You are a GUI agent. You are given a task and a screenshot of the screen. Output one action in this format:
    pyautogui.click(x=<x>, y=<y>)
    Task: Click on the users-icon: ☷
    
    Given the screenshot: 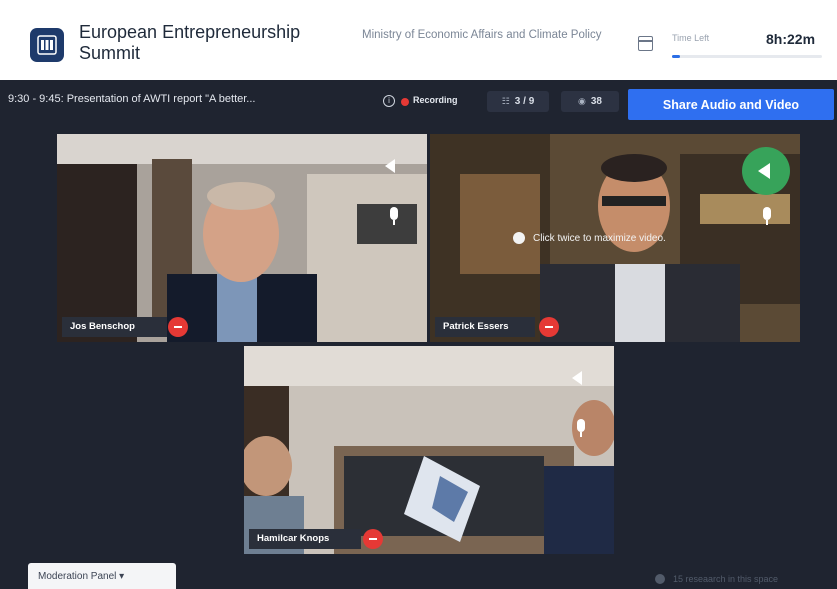 What is the action you would take?
    pyautogui.click(x=505, y=101)
    